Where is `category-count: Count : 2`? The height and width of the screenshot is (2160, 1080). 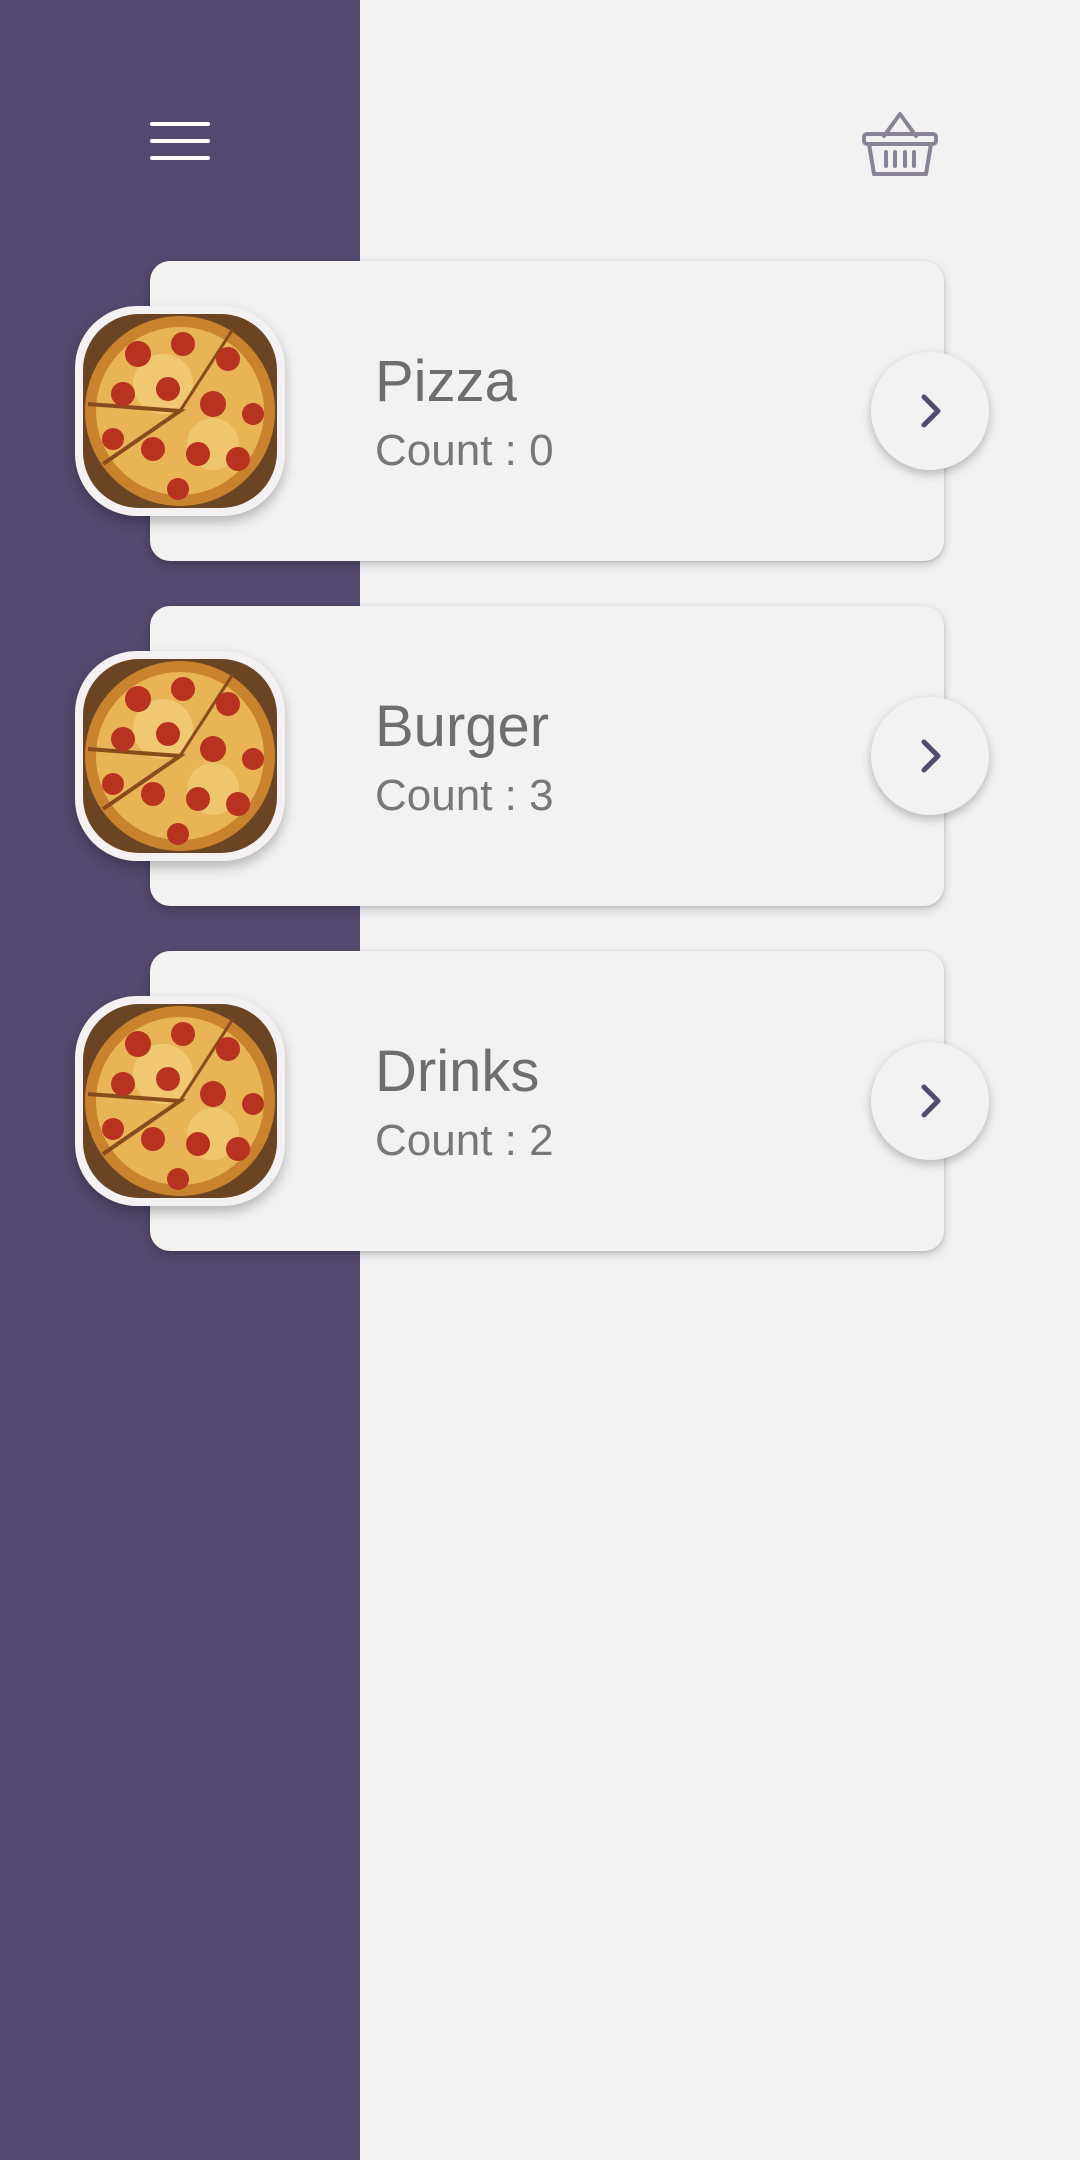 category-count: Count : 2 is located at coordinates (464, 1140).